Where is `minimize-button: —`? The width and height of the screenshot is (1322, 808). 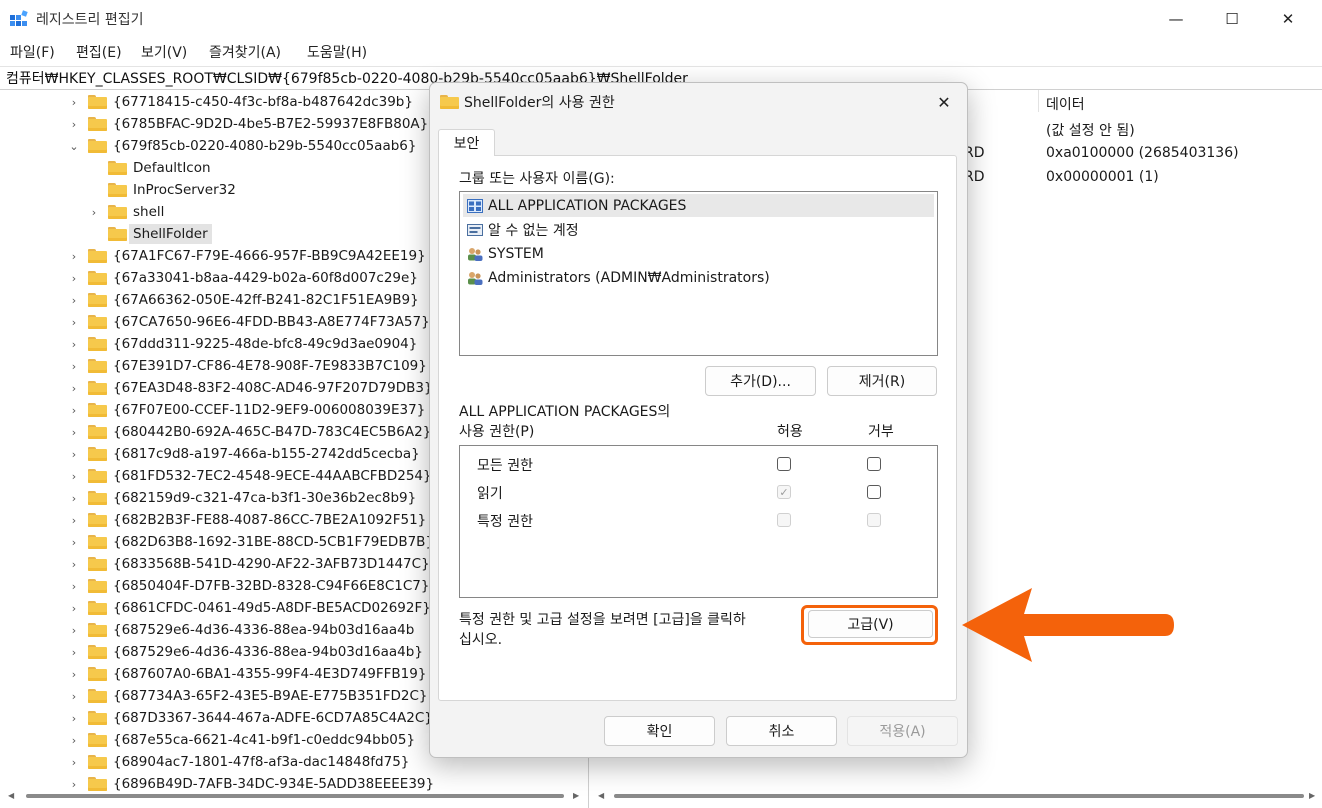 minimize-button: — is located at coordinates (1176, 19).